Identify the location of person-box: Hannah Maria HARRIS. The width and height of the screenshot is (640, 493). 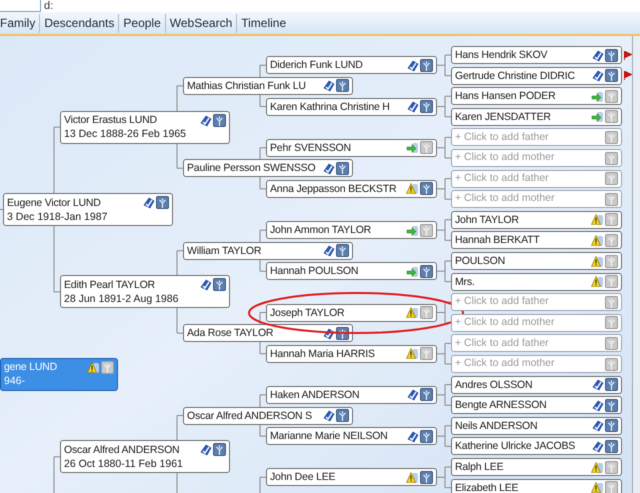
(351, 353).